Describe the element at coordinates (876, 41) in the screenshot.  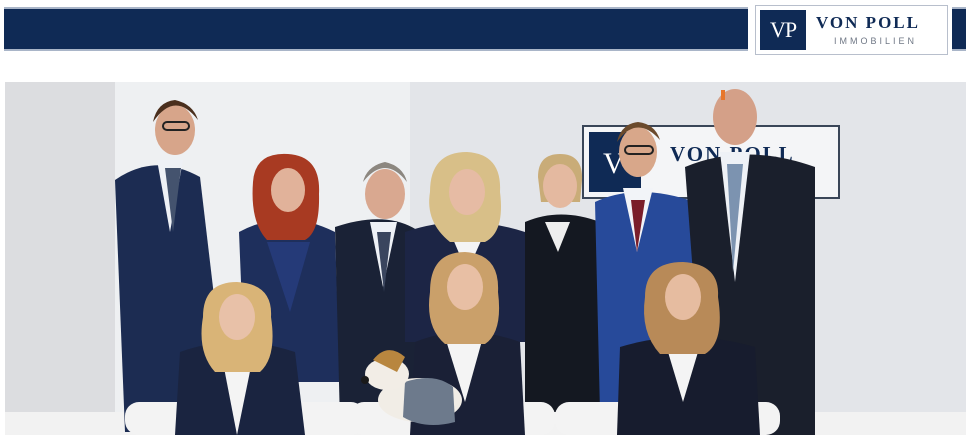
I see `logo-brand-sub: IMMOBILIEN` at that location.